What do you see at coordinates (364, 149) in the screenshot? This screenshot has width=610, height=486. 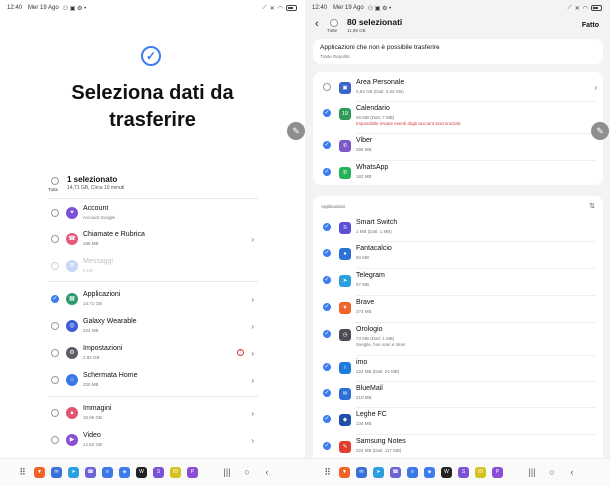 I see `item-detail: 358 MB` at bounding box center [364, 149].